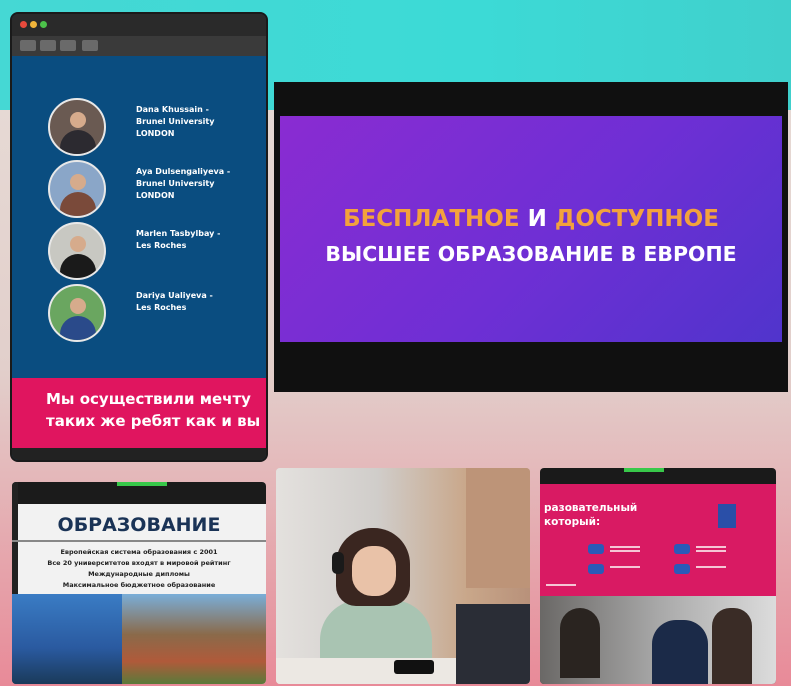 The image size is (791, 686). I want to click on student-entry: Dana Khussain - Brunel University LONDON, so click(153, 128).